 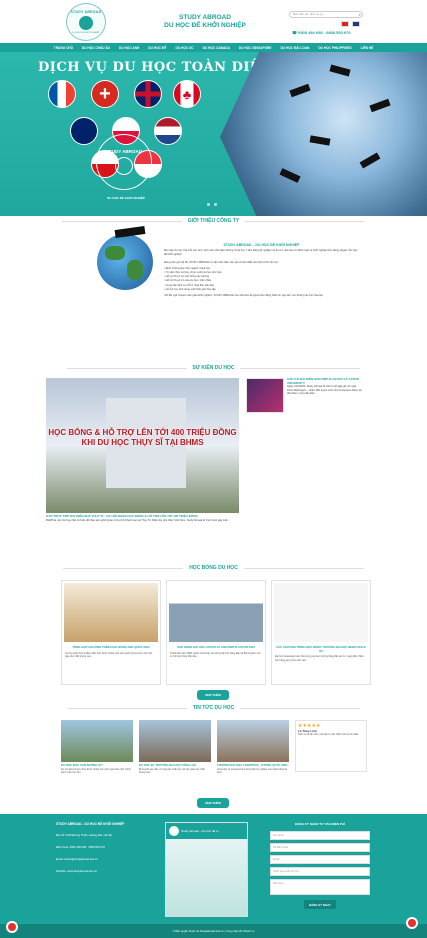 I want to click on netherlands-flag-icon, so click(x=168, y=131).